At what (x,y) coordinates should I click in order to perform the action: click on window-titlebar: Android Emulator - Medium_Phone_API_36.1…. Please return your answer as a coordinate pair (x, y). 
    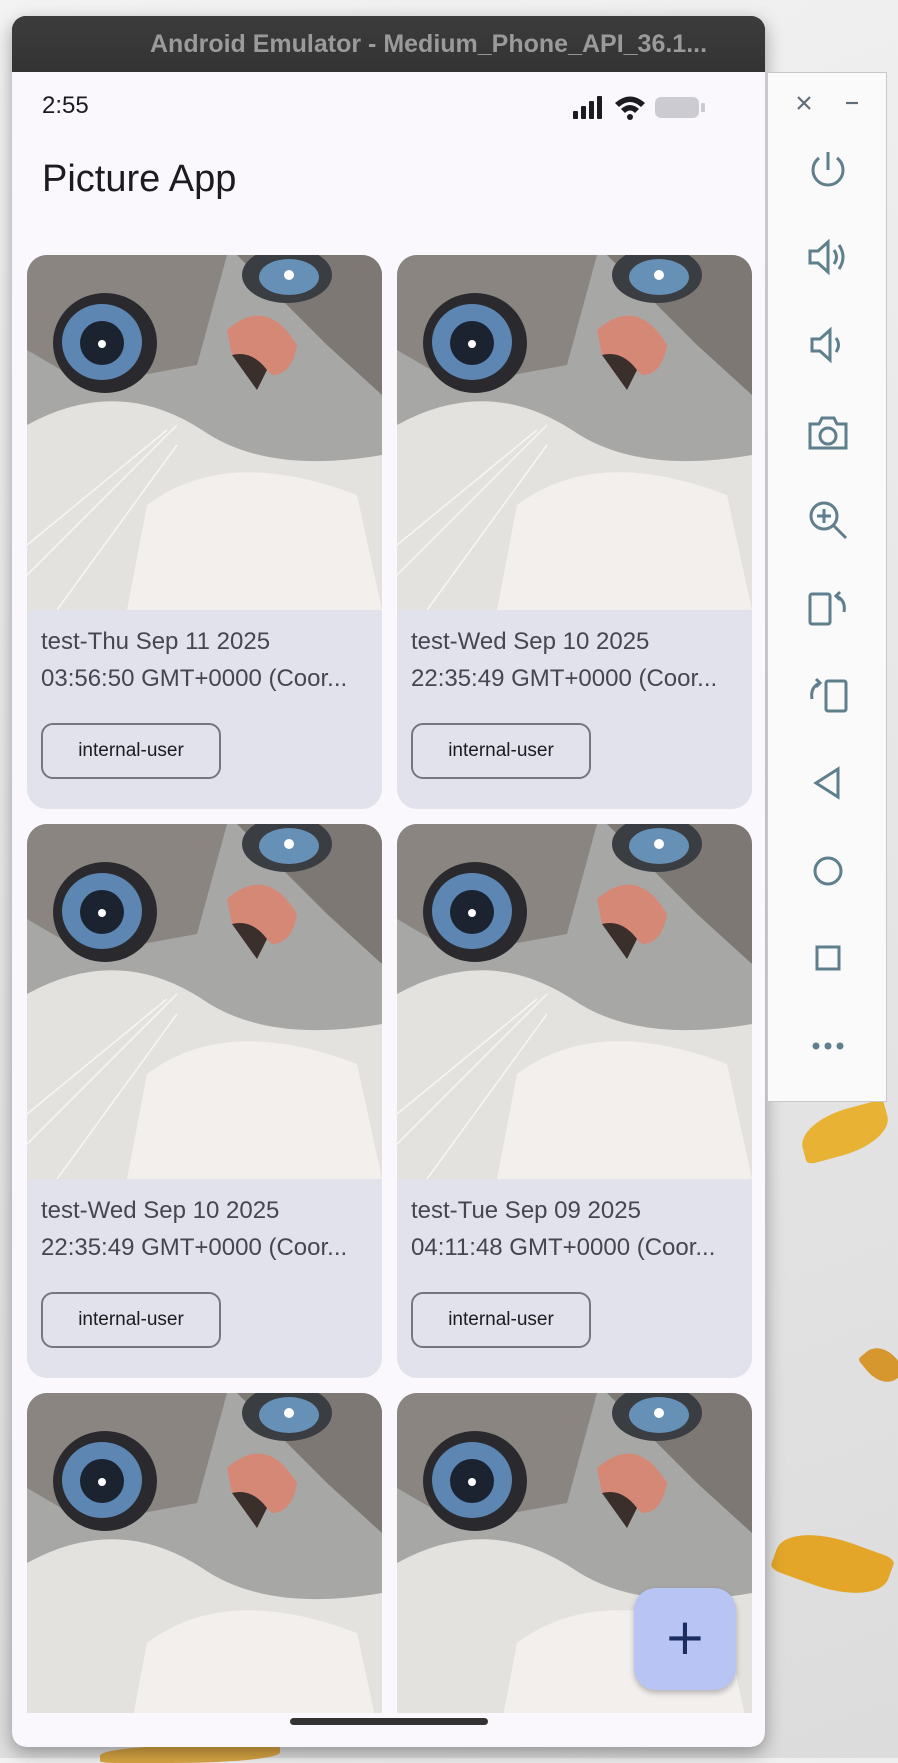
    Looking at the image, I should click on (388, 44).